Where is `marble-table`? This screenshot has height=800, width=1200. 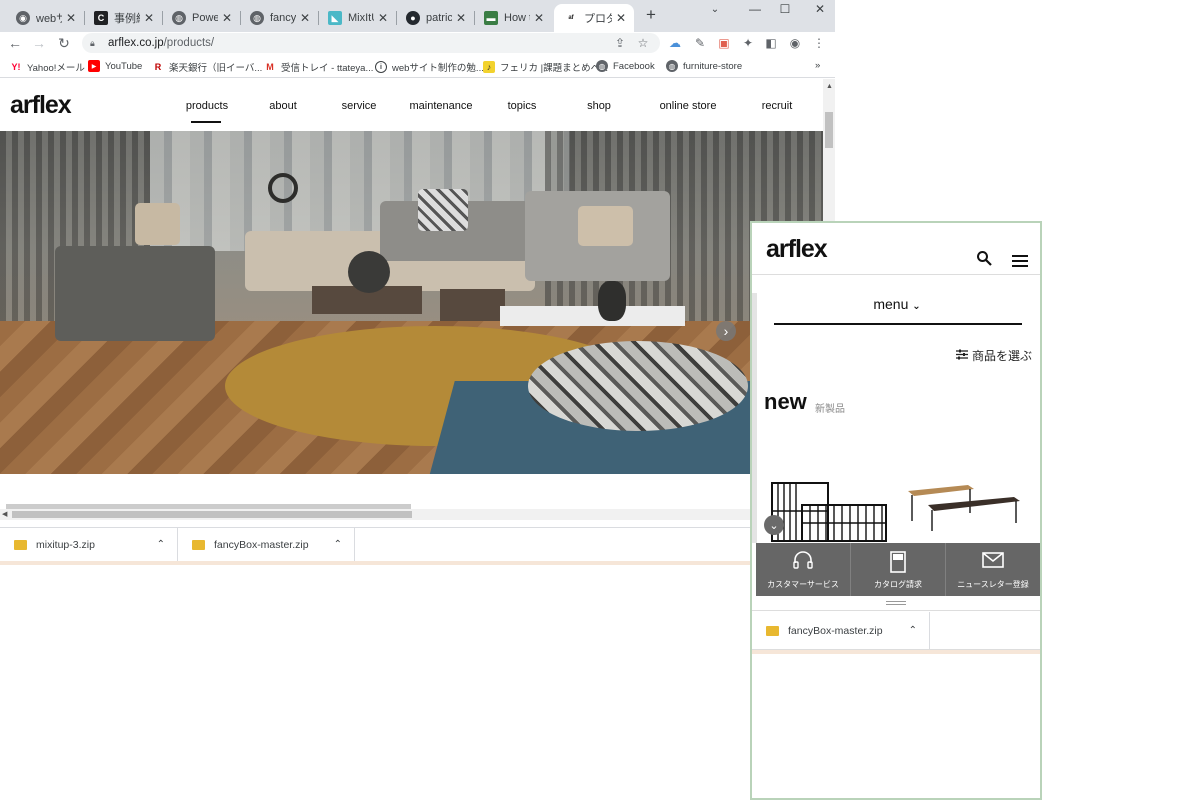 marble-table is located at coordinates (592, 316).